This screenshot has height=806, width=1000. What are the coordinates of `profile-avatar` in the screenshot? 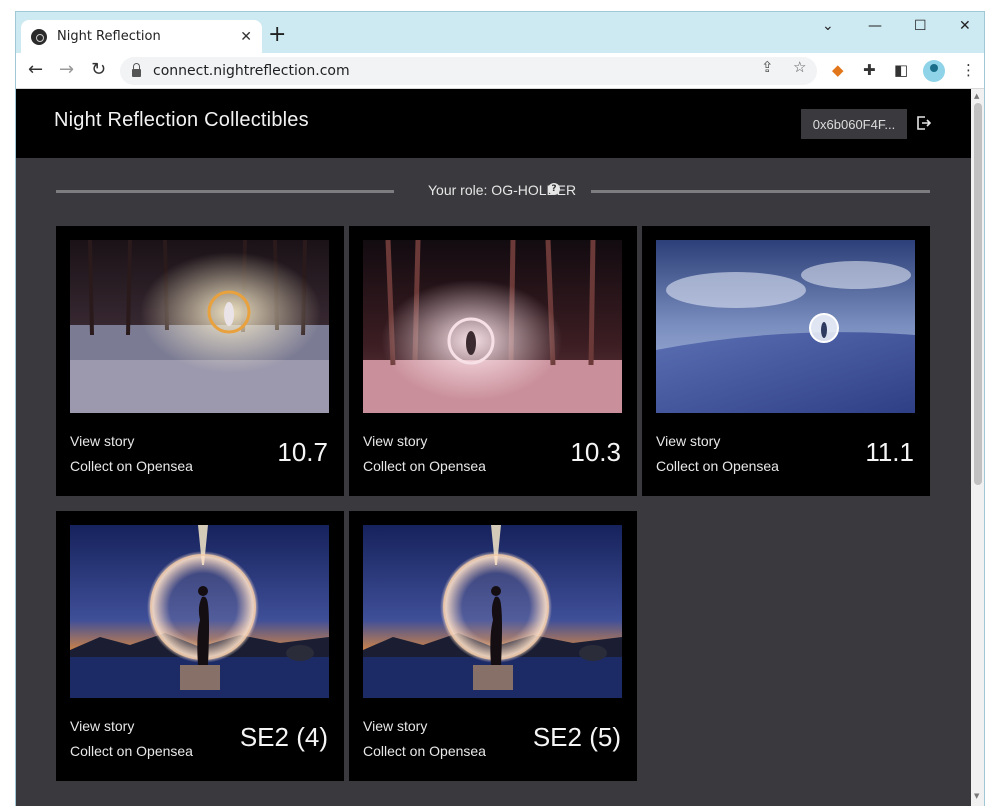 It's located at (934, 71).